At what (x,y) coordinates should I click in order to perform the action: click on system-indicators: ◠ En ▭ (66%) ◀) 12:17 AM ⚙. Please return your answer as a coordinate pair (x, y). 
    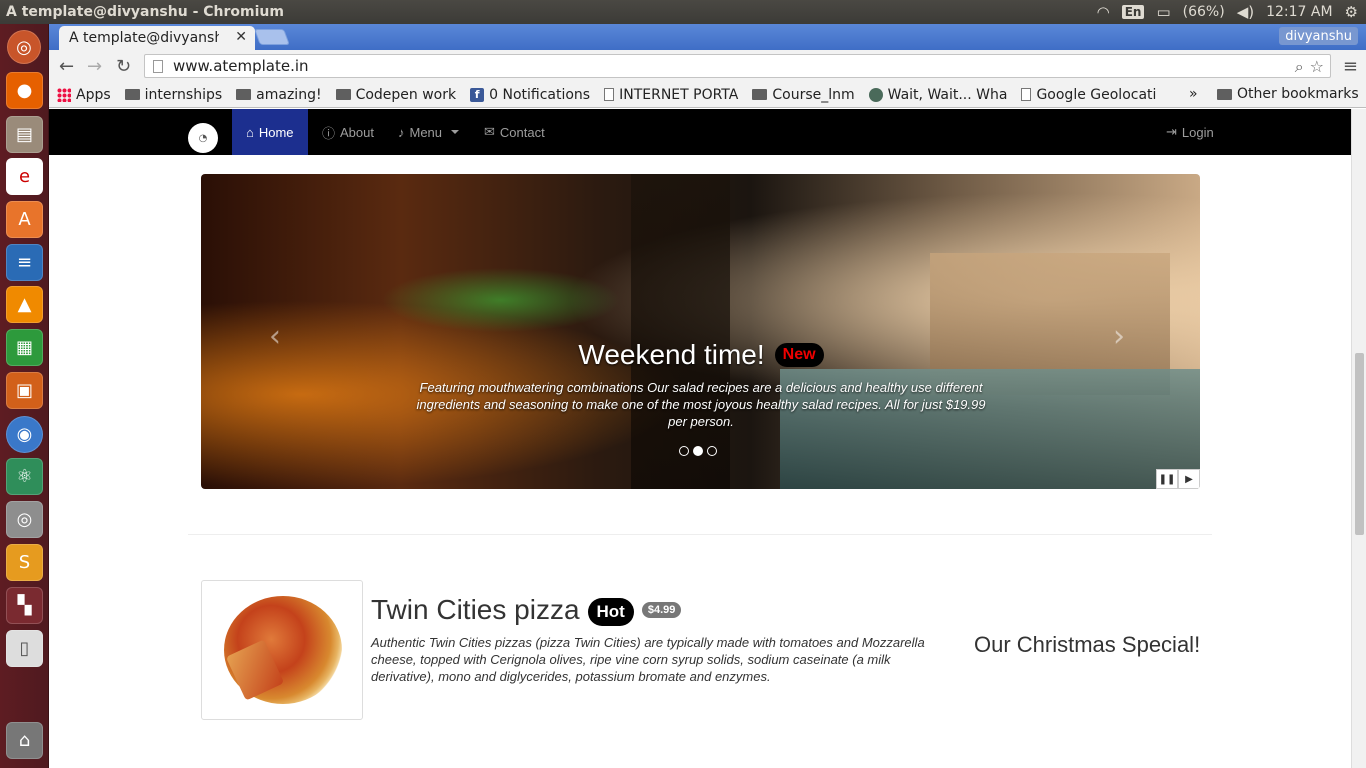
    Looking at the image, I should click on (1227, 12).